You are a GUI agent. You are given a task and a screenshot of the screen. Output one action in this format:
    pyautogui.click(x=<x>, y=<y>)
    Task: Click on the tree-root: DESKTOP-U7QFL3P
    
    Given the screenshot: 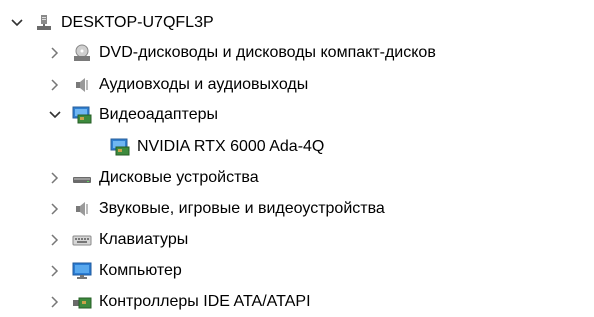 What is the action you would take?
    pyautogui.click(x=112, y=23)
    